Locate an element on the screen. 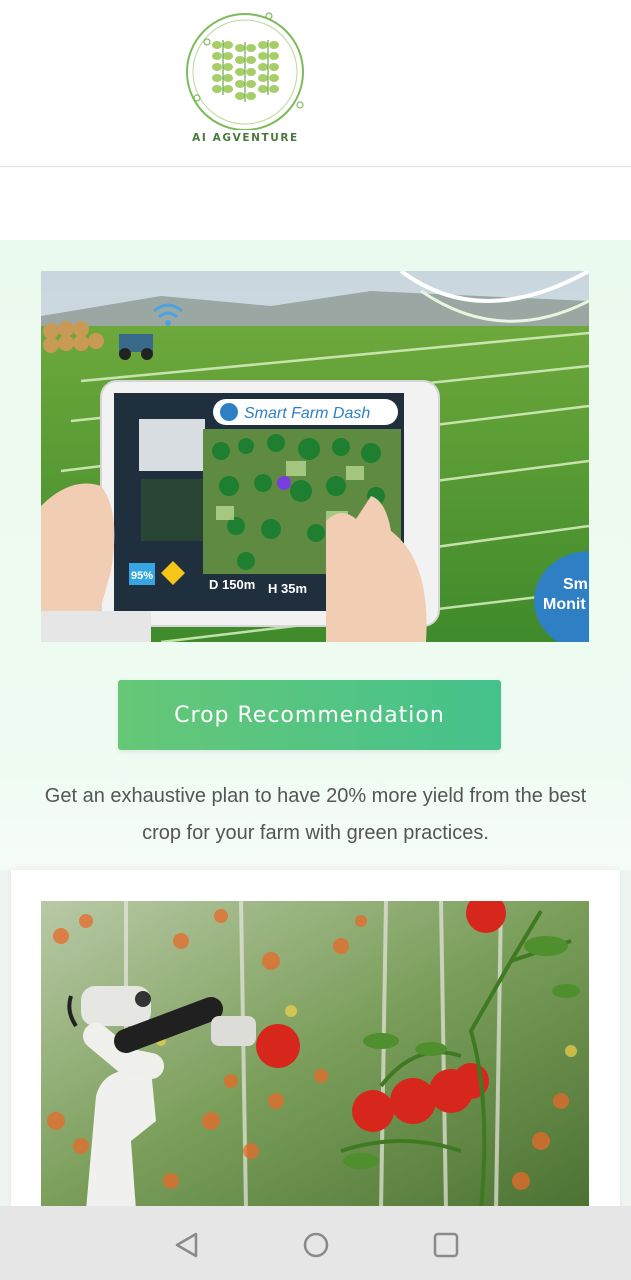 Image resolution: width=631 pixels, height=1280 pixels. svg-text: D 150m is located at coordinates (232, 584).